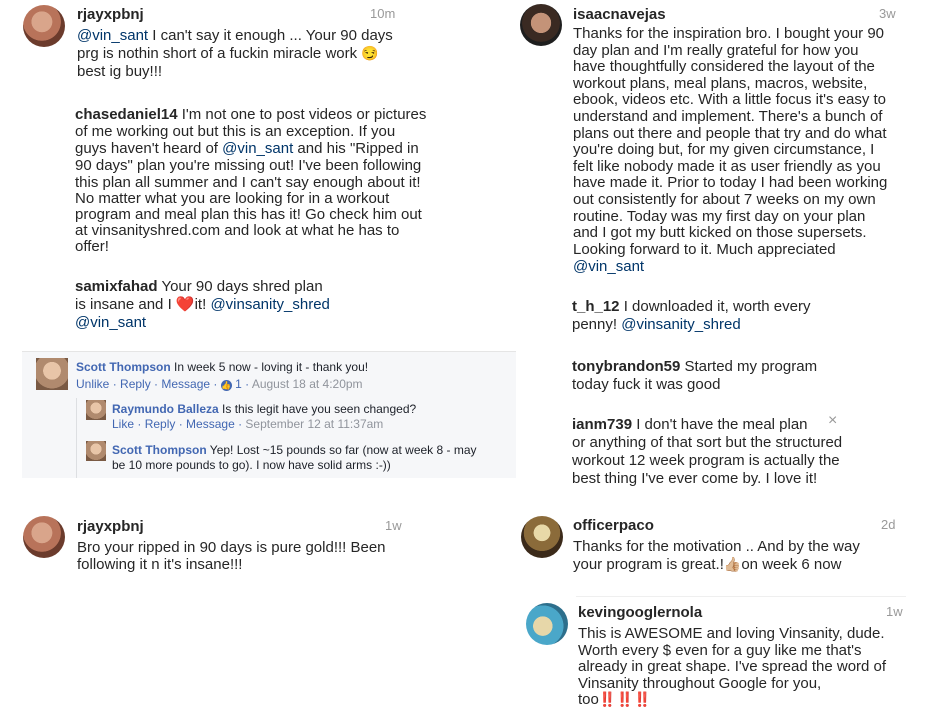 The height and width of the screenshot is (716, 929). What do you see at coordinates (626, 366) in the screenshot?
I see `username: tonybrandon59` at bounding box center [626, 366].